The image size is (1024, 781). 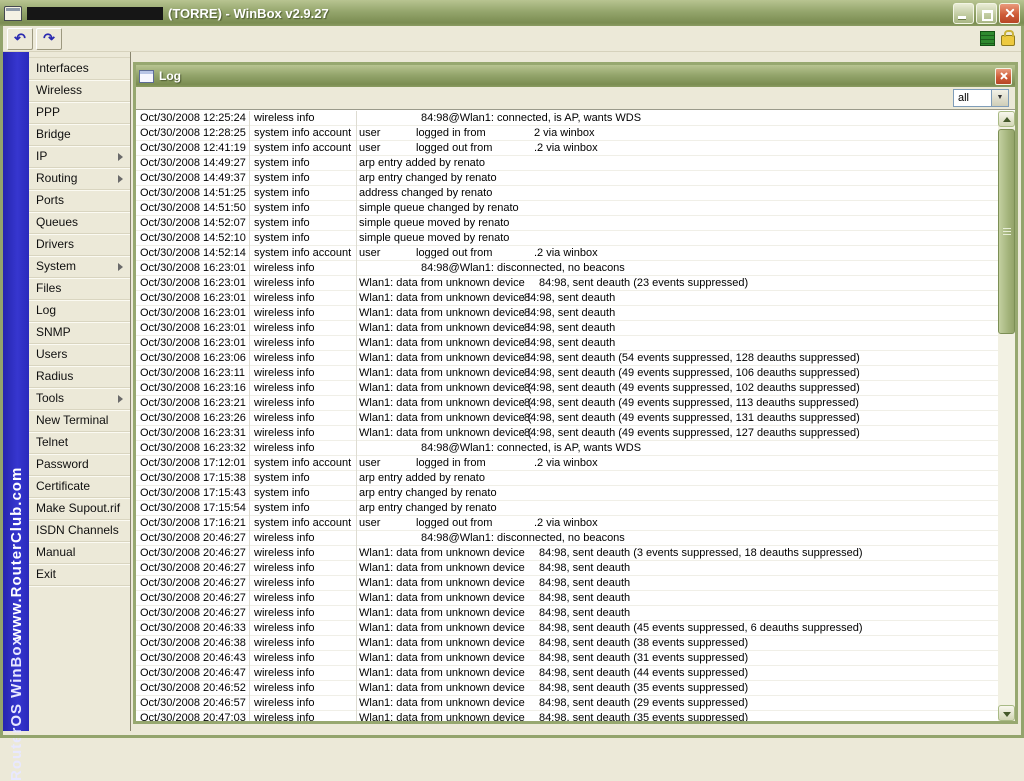 What do you see at coordinates (79, 245) in the screenshot?
I see `sidebar-item-drivers: Drivers` at bounding box center [79, 245].